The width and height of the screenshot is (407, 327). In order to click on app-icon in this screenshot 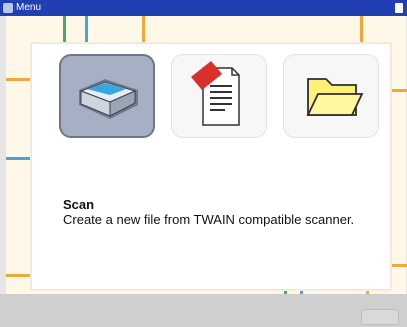, I will do `click(8, 8)`.